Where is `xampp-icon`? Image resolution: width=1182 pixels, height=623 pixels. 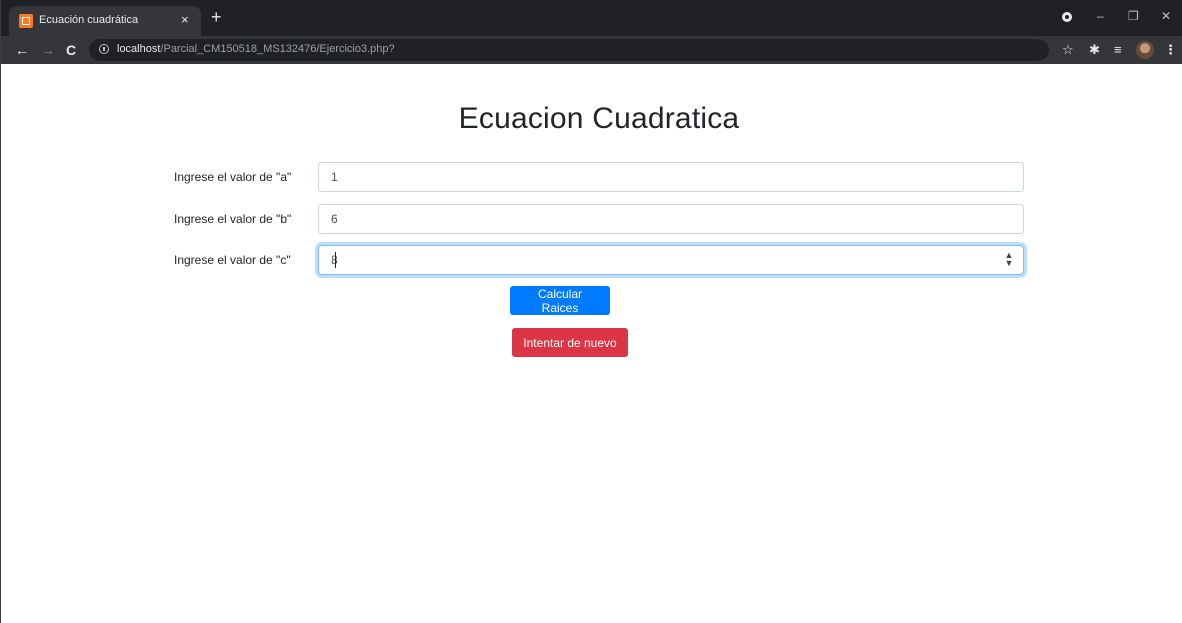 xampp-icon is located at coordinates (26, 21).